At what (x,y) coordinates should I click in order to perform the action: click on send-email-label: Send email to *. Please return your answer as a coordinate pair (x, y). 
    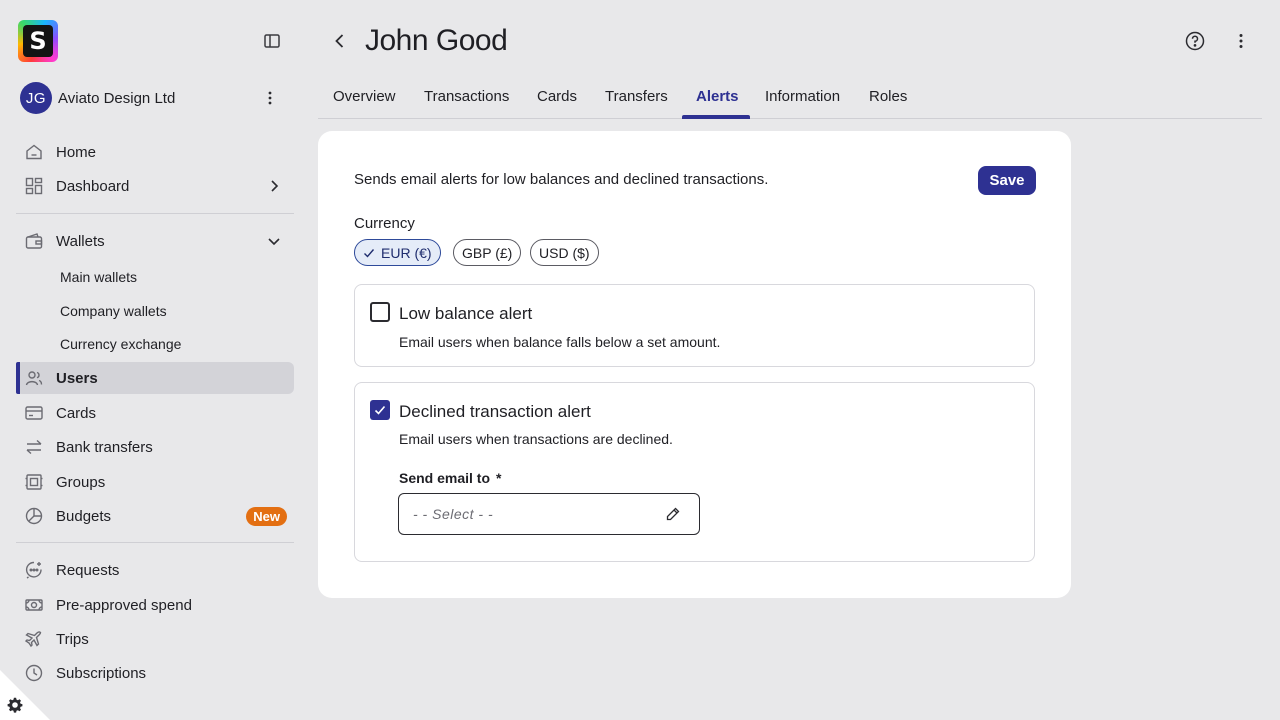
    Looking at the image, I should click on (450, 478).